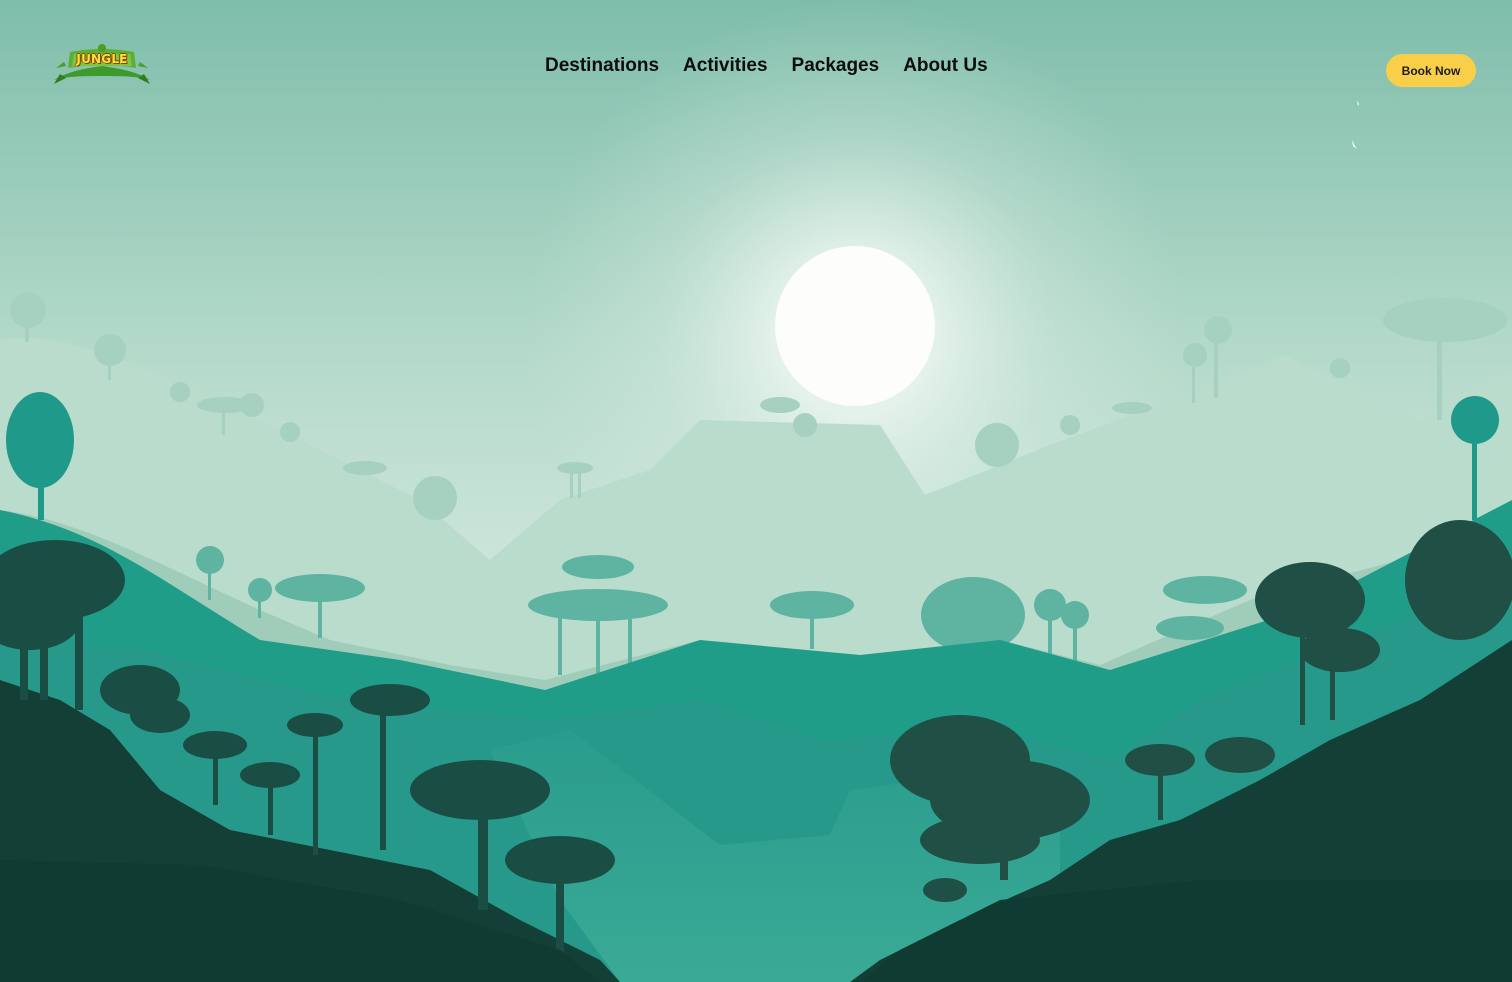  What do you see at coordinates (1431, 70) in the screenshot?
I see `book-now-button: Book Now` at bounding box center [1431, 70].